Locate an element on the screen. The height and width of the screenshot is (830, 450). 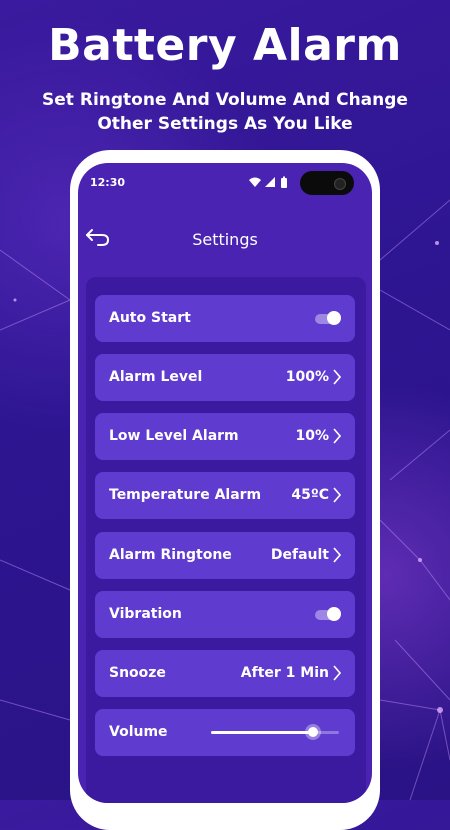
slider-fill is located at coordinates (262, 732).